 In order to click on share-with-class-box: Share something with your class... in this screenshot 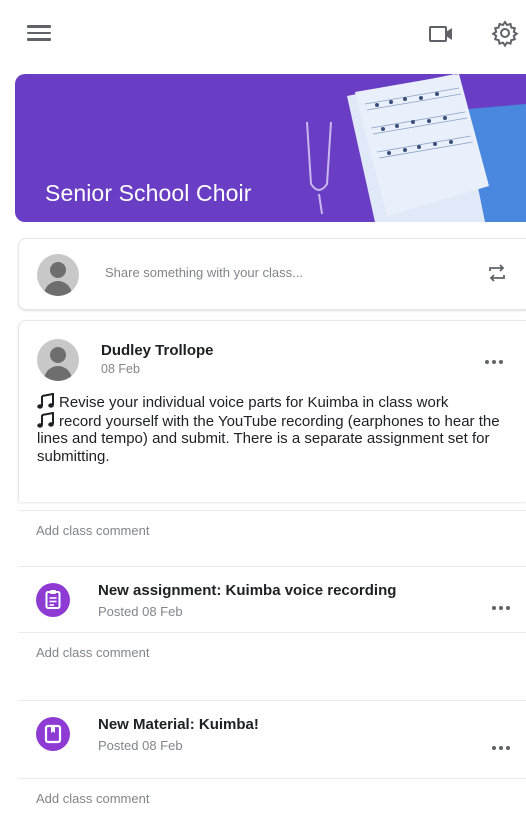, I will do `click(272, 274)`.